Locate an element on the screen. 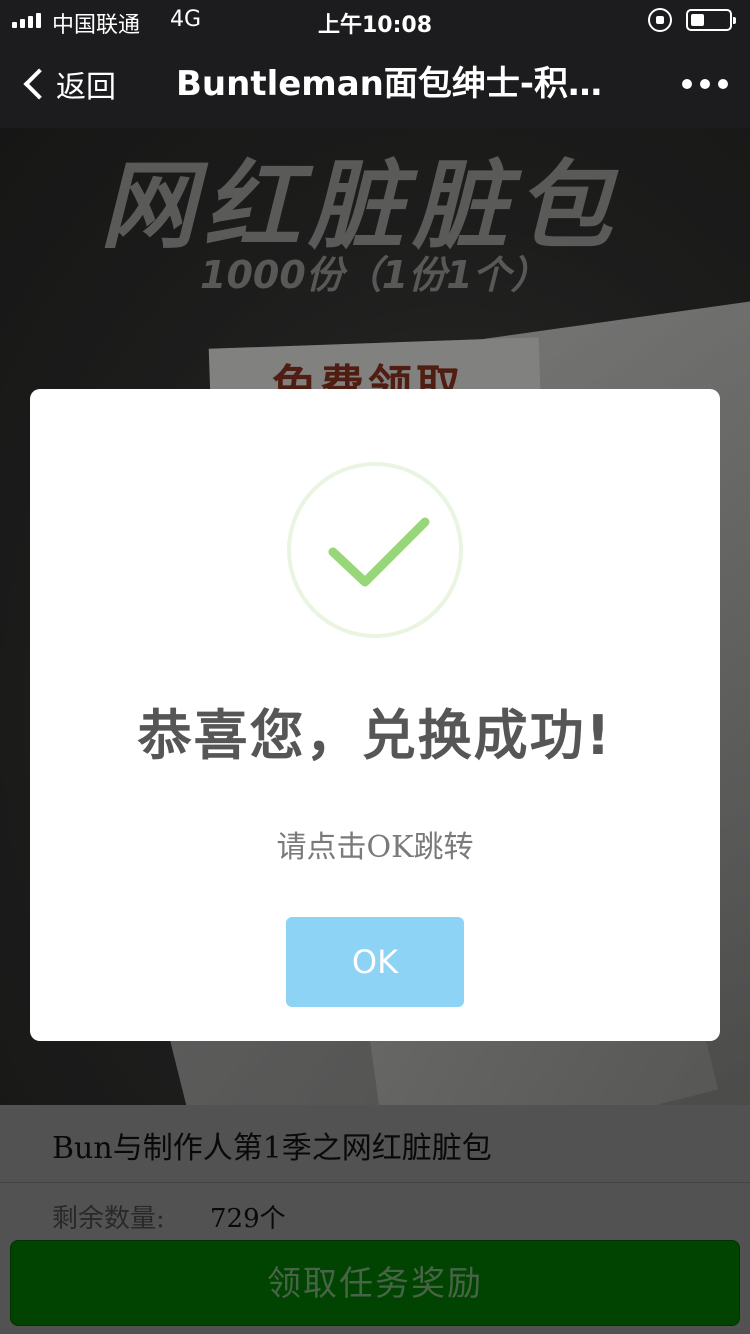 The width and height of the screenshot is (750, 1334). battery-icon is located at coordinates (711, 20).